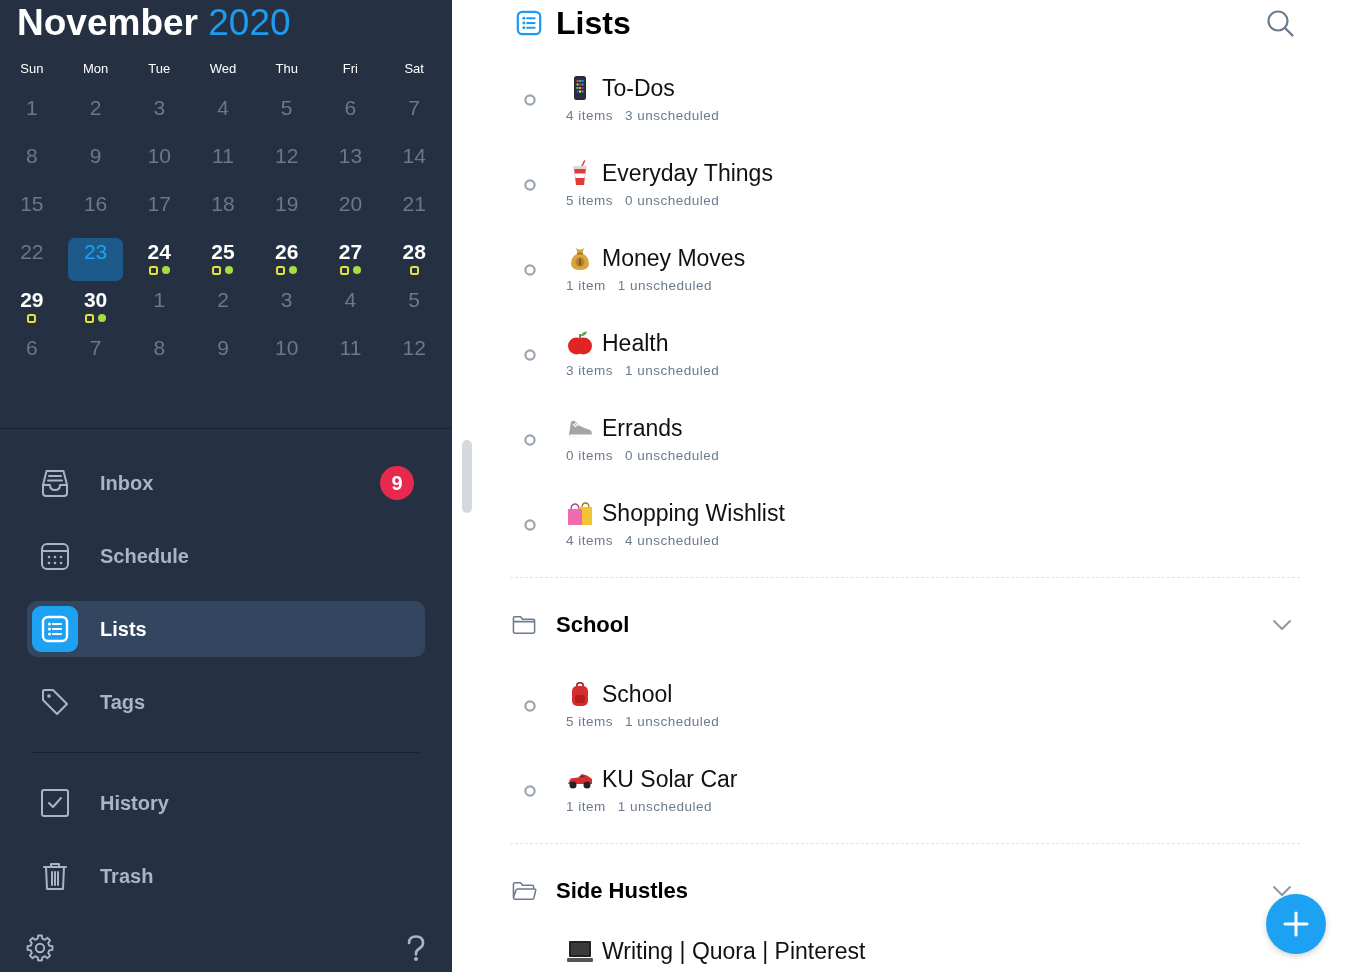 This screenshot has height=972, width=1358. I want to click on list-title: KU Solar Car, so click(670, 779).